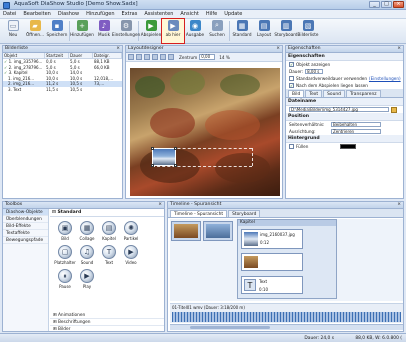 The image size is (406, 342). Describe the element at coordinates (398, 4) in the screenshot. I see `close-button: ×` at that location.